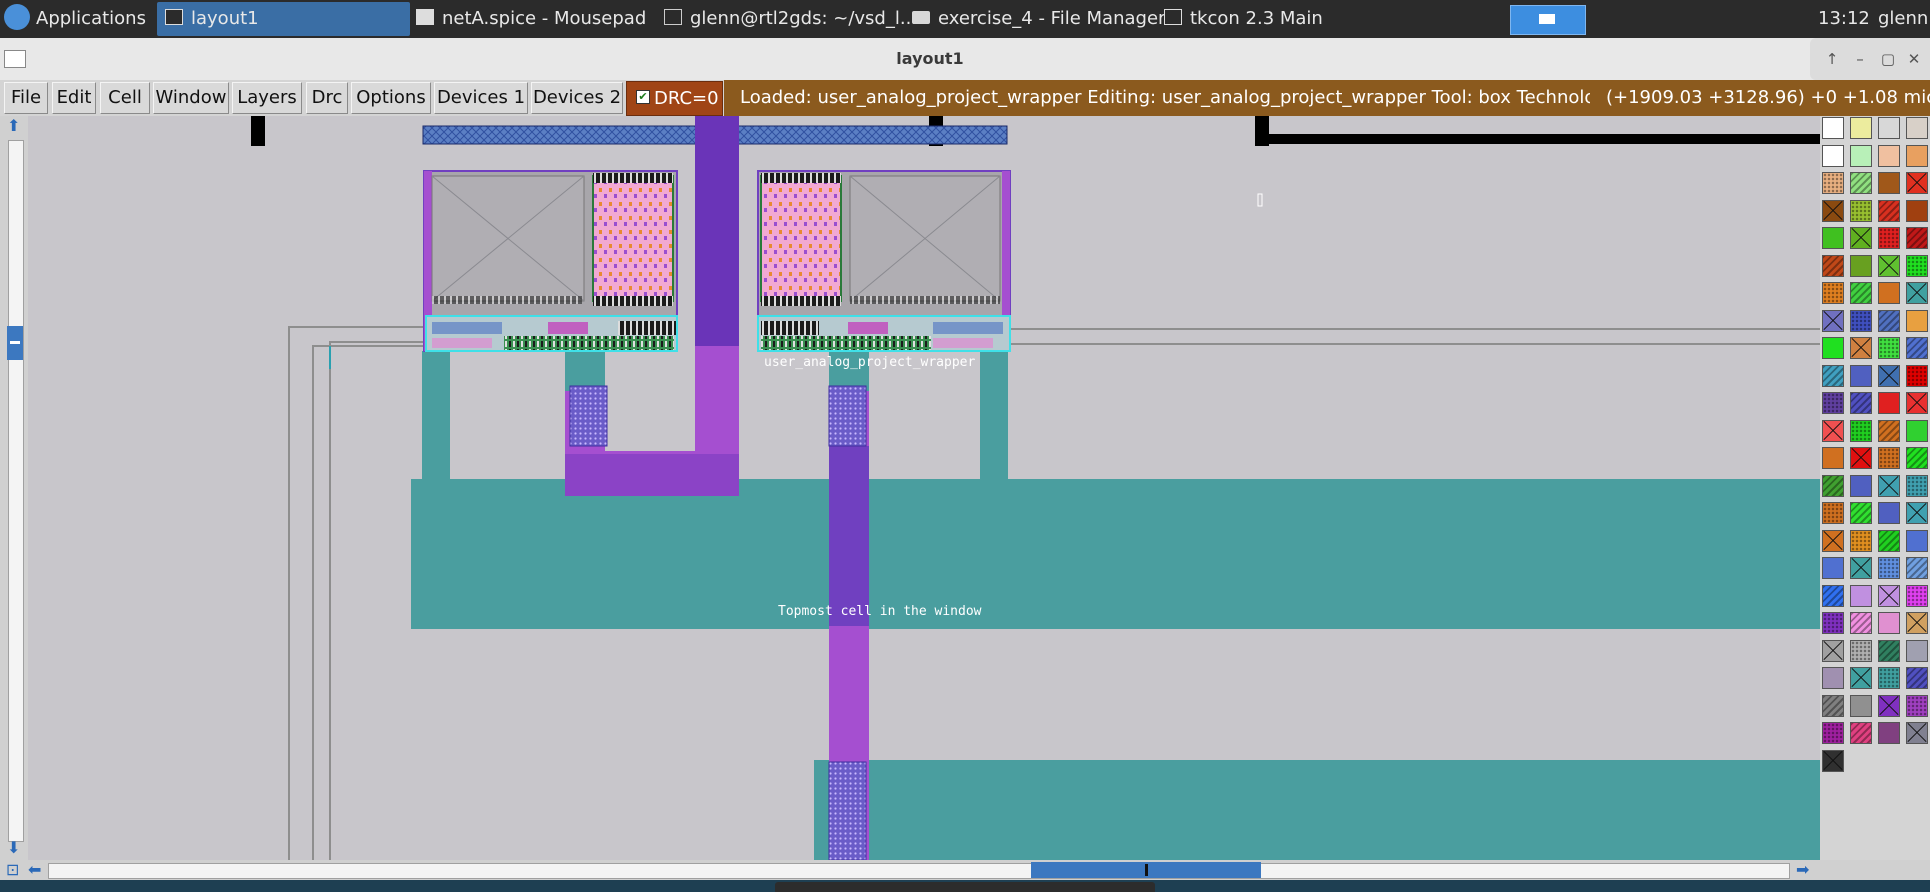  I want to click on clock: 13:12, so click(1844, 19).